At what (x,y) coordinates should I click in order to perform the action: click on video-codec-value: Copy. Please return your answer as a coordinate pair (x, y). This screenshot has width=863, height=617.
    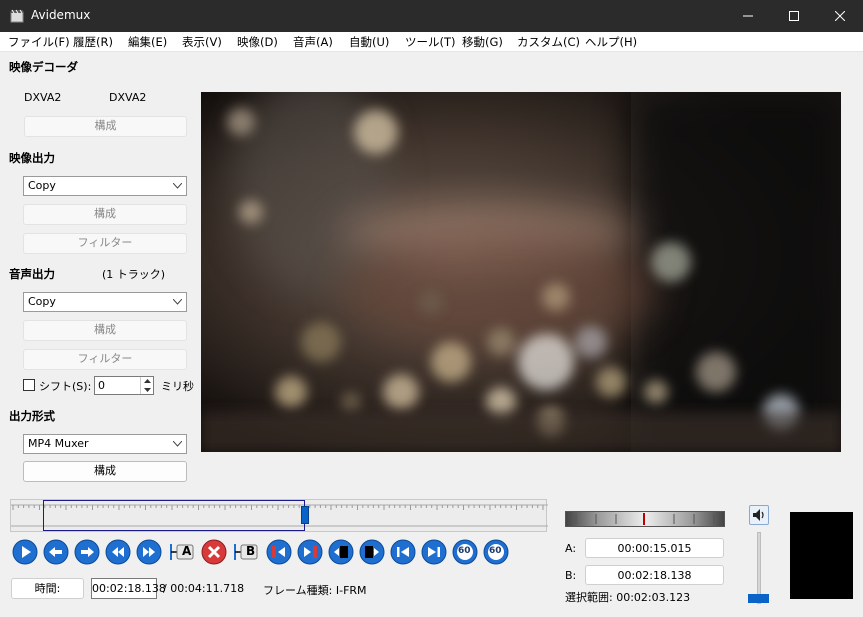
    Looking at the image, I should click on (42, 185).